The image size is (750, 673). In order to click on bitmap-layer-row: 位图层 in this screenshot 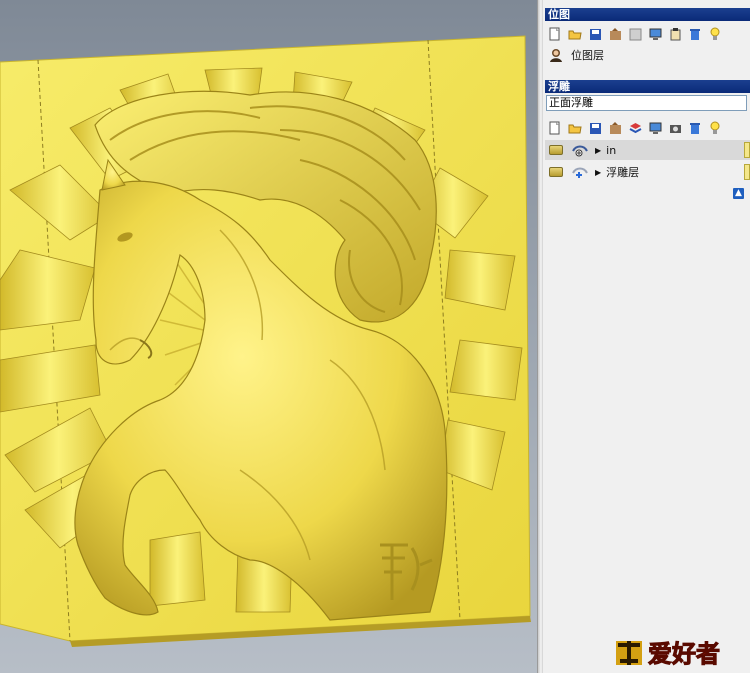, I will do `click(647, 55)`.